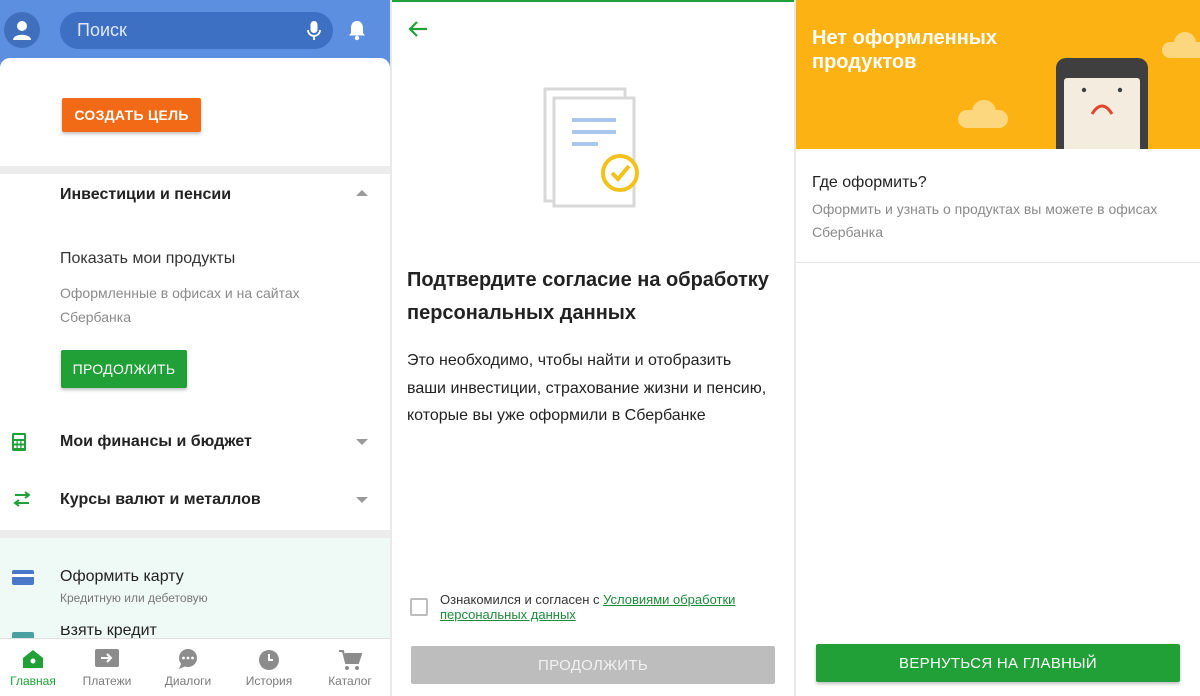 This screenshot has width=1200, height=696. What do you see at coordinates (593, 665) in the screenshot?
I see `consent-continue-button: ПРОДОЛЖИТЬ` at bounding box center [593, 665].